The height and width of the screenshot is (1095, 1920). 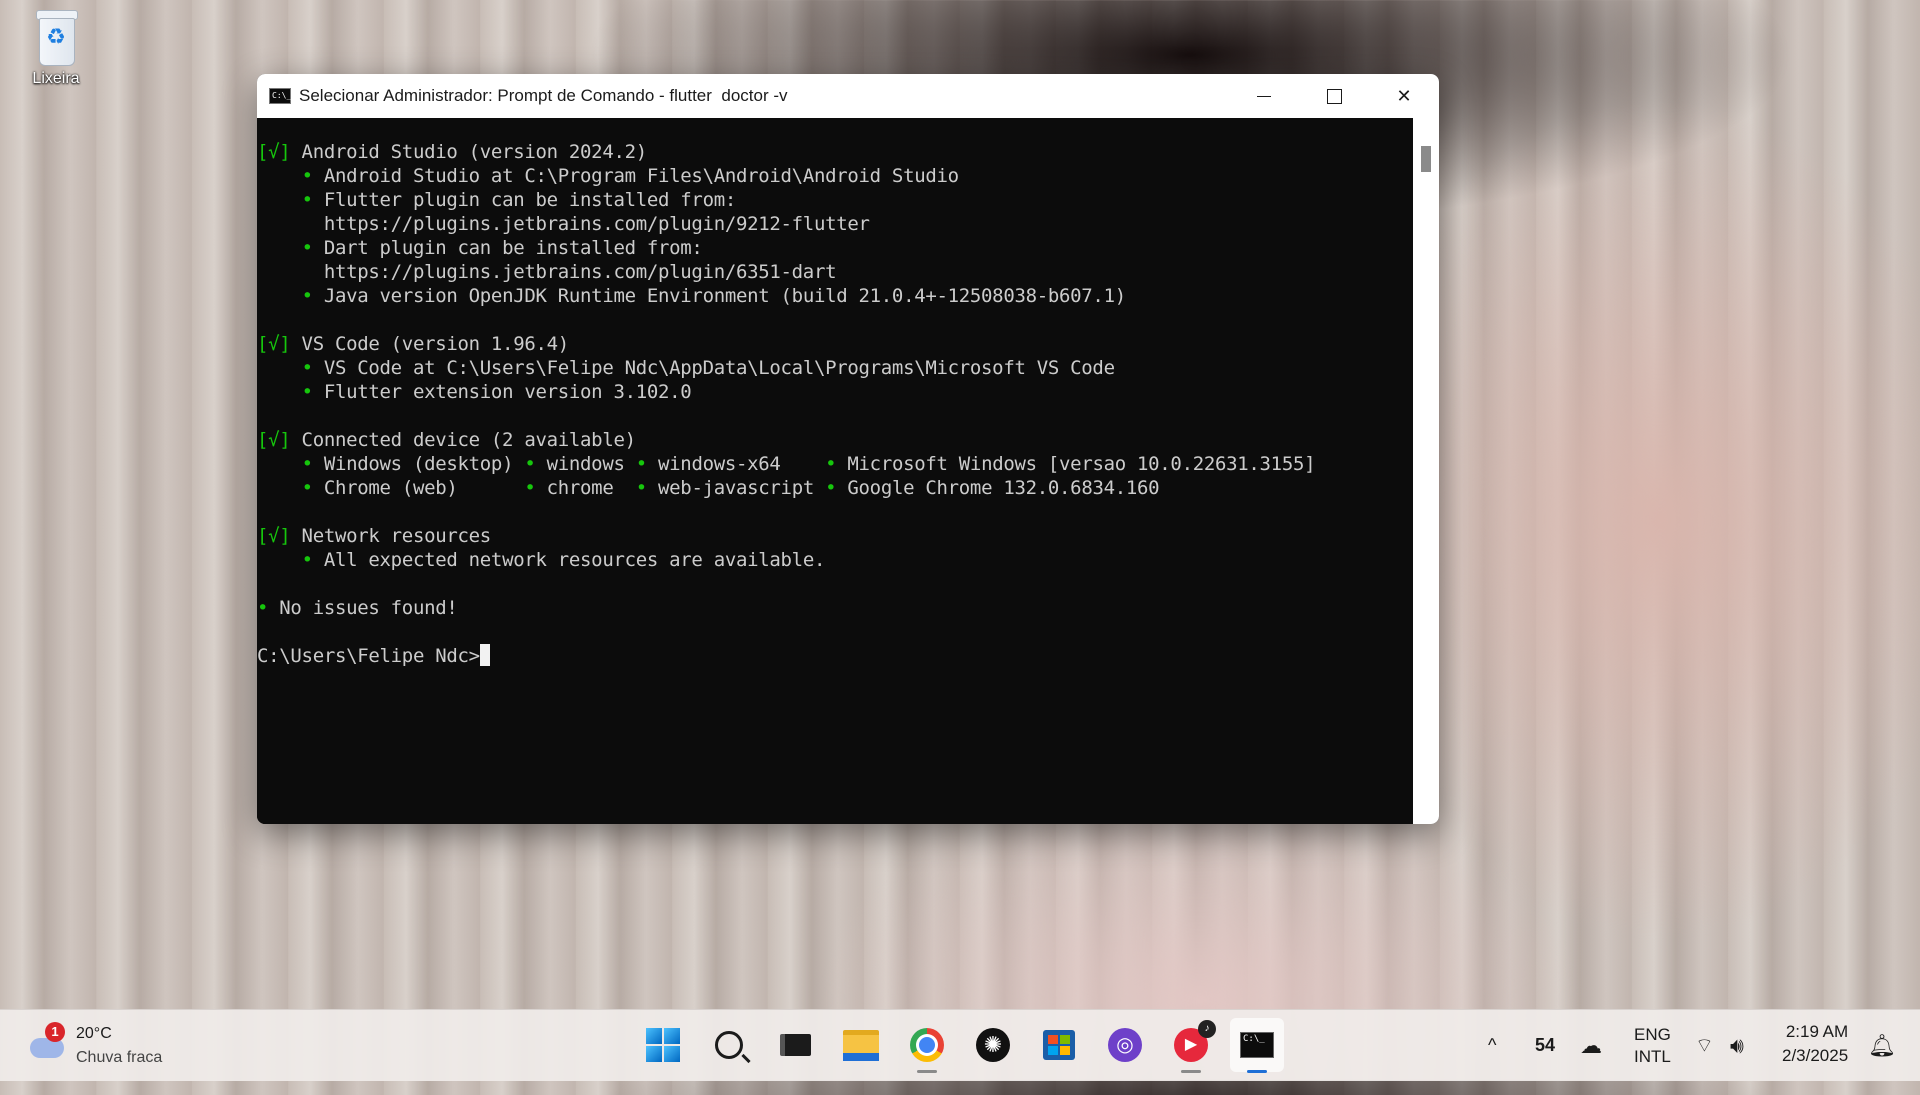 What do you see at coordinates (519, 200) in the screenshot?
I see `line-text: • Flutter plugin can be installed from:` at bounding box center [519, 200].